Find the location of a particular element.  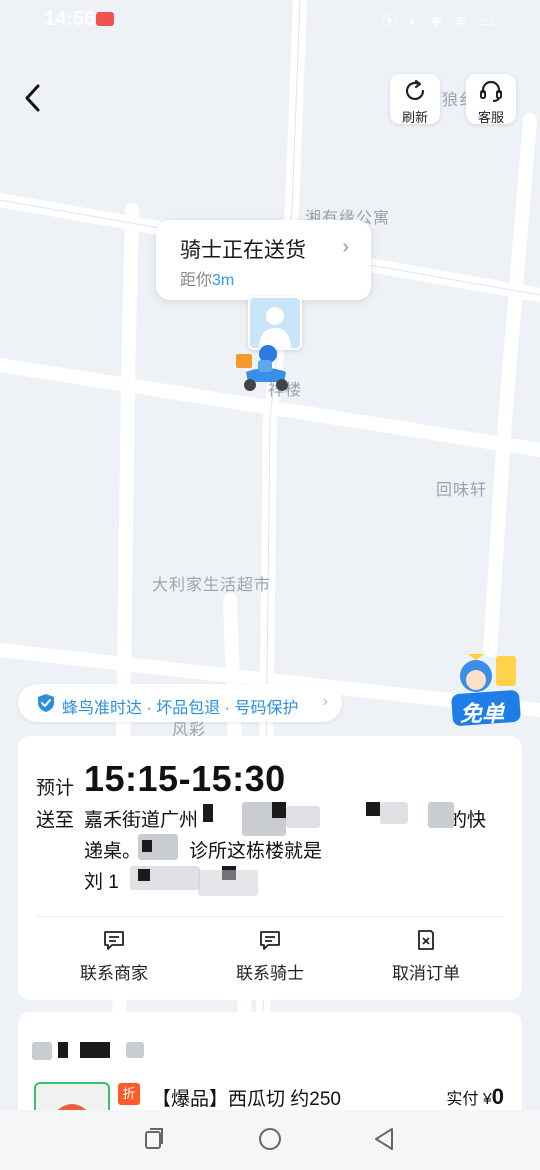

back-button is located at coordinates (33, 98).